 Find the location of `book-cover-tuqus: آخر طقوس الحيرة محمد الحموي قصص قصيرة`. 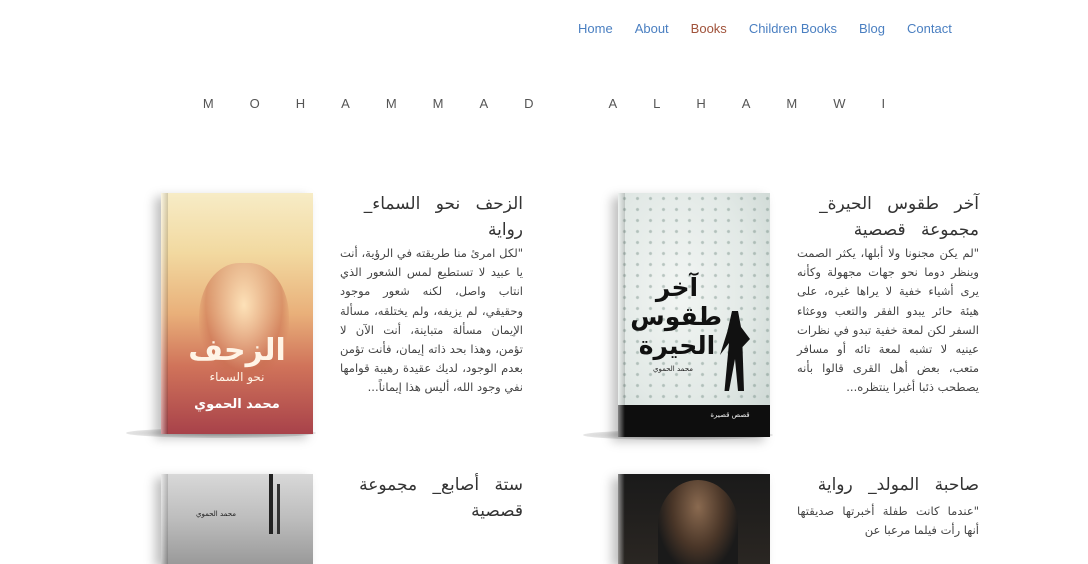

book-cover-tuqus: آخر طقوس الحيرة محمد الحموي قصص قصيرة is located at coordinates (694, 315).